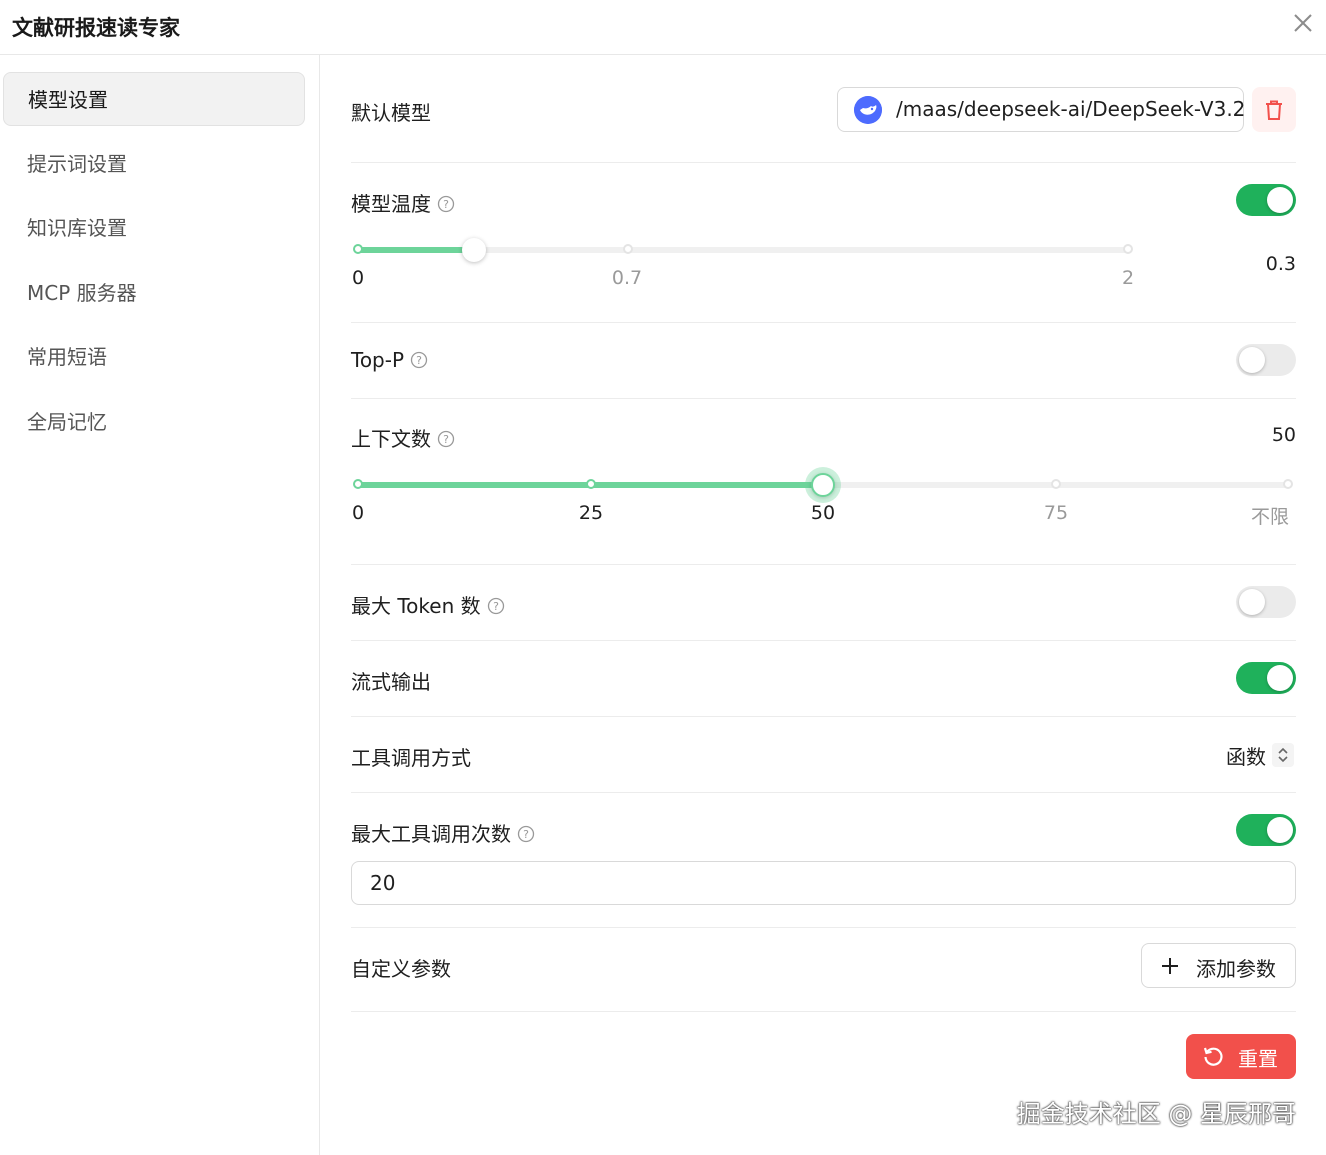  Describe the element at coordinates (1266, 830) in the screenshot. I see `max-tool-calls-toggle` at that location.